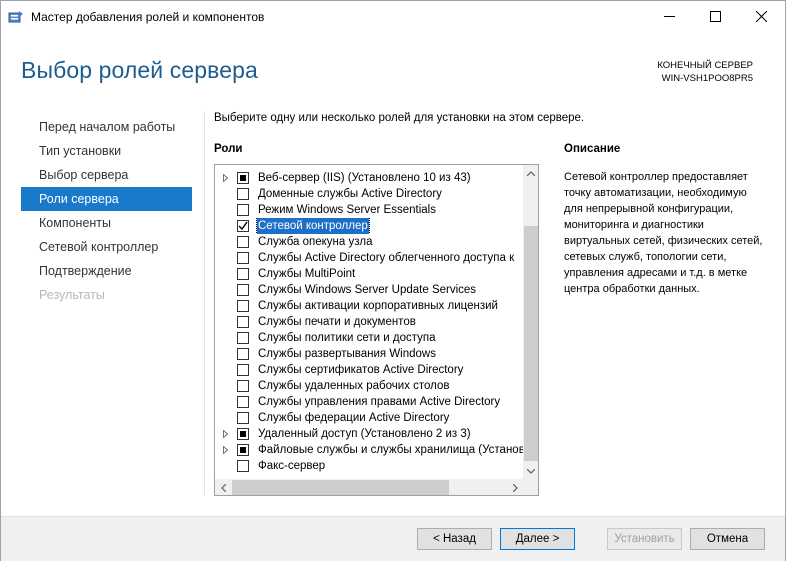 The width and height of the screenshot is (786, 561). What do you see at coordinates (350, 194) in the screenshot?
I see `role-label: Доменные службы Active Directory` at bounding box center [350, 194].